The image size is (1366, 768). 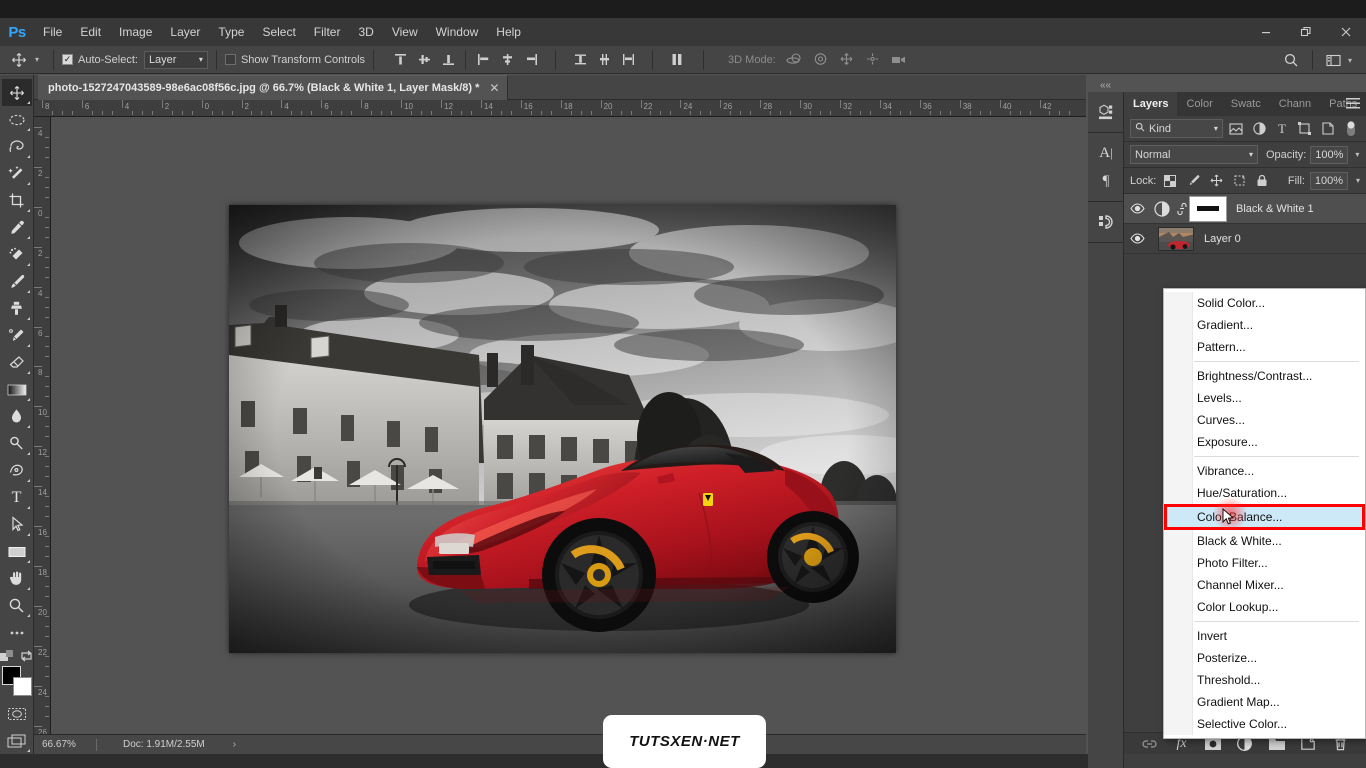 I want to click on eye-icon, so click(x=1137, y=238).